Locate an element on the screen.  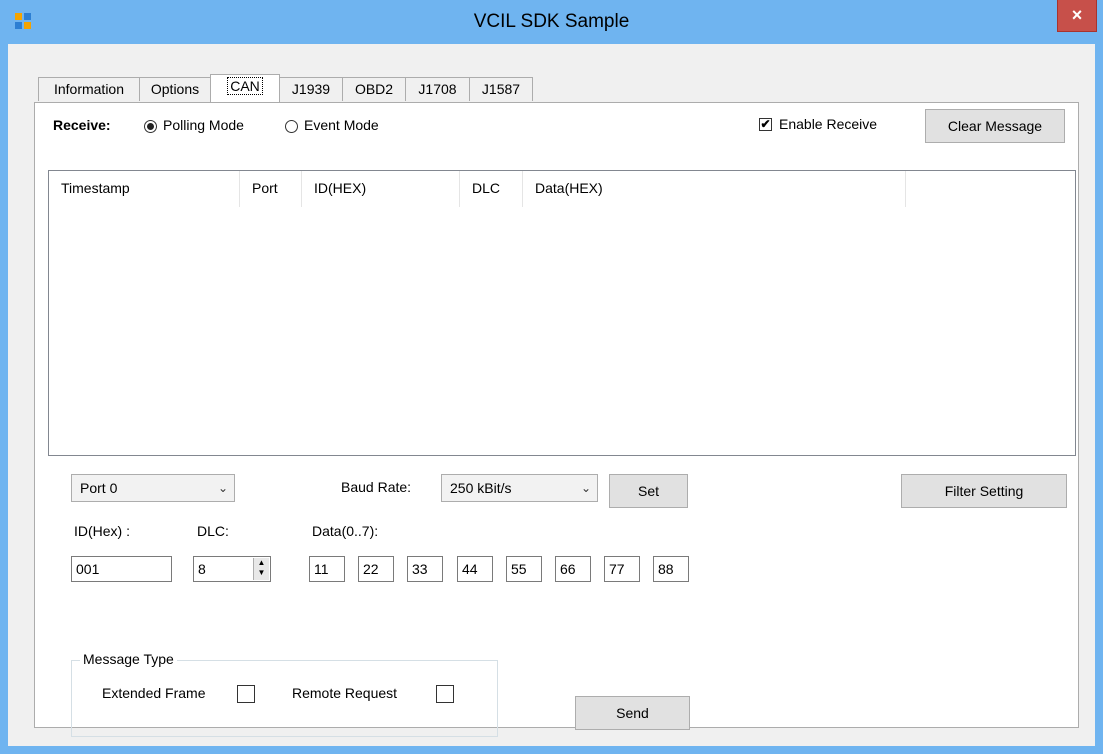
title-bar: VCIL SDK Sample × is located at coordinates (551, 22).